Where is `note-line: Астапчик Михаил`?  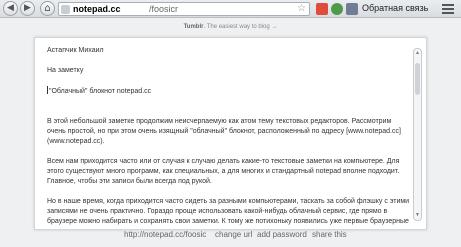
note-line: Астапчик Михаил is located at coordinates (75, 50).